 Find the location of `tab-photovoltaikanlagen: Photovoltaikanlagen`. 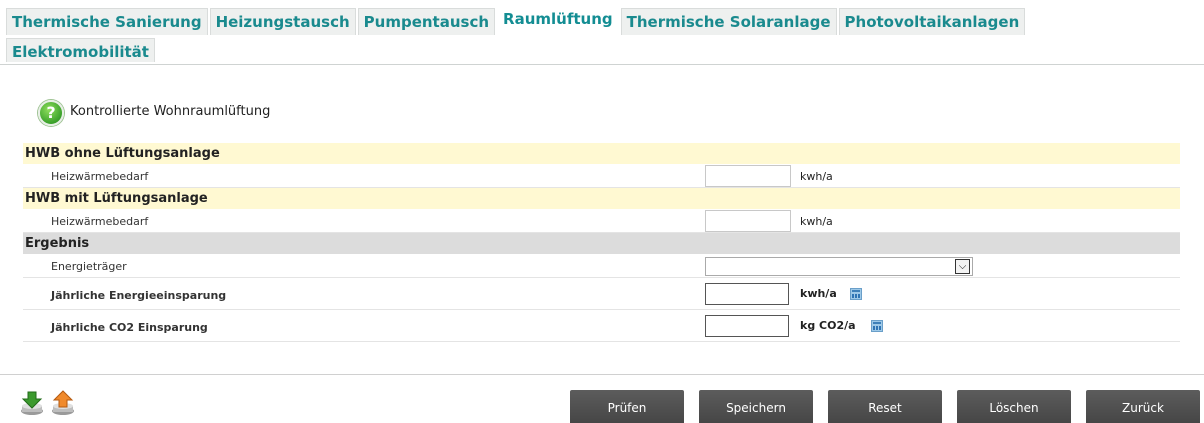

tab-photovoltaikanlagen: Photovoltaikanlagen is located at coordinates (932, 21).